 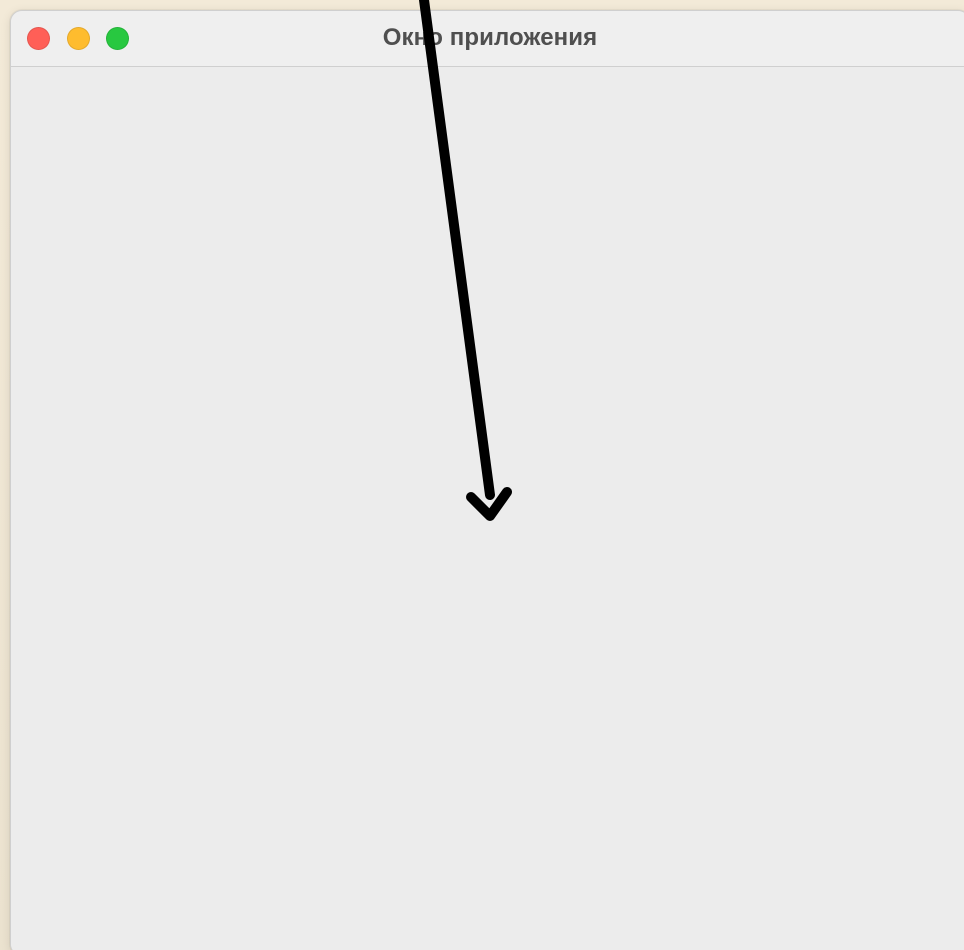 I want to click on window-titlebar: Окно приложения, so click(x=487, y=39).